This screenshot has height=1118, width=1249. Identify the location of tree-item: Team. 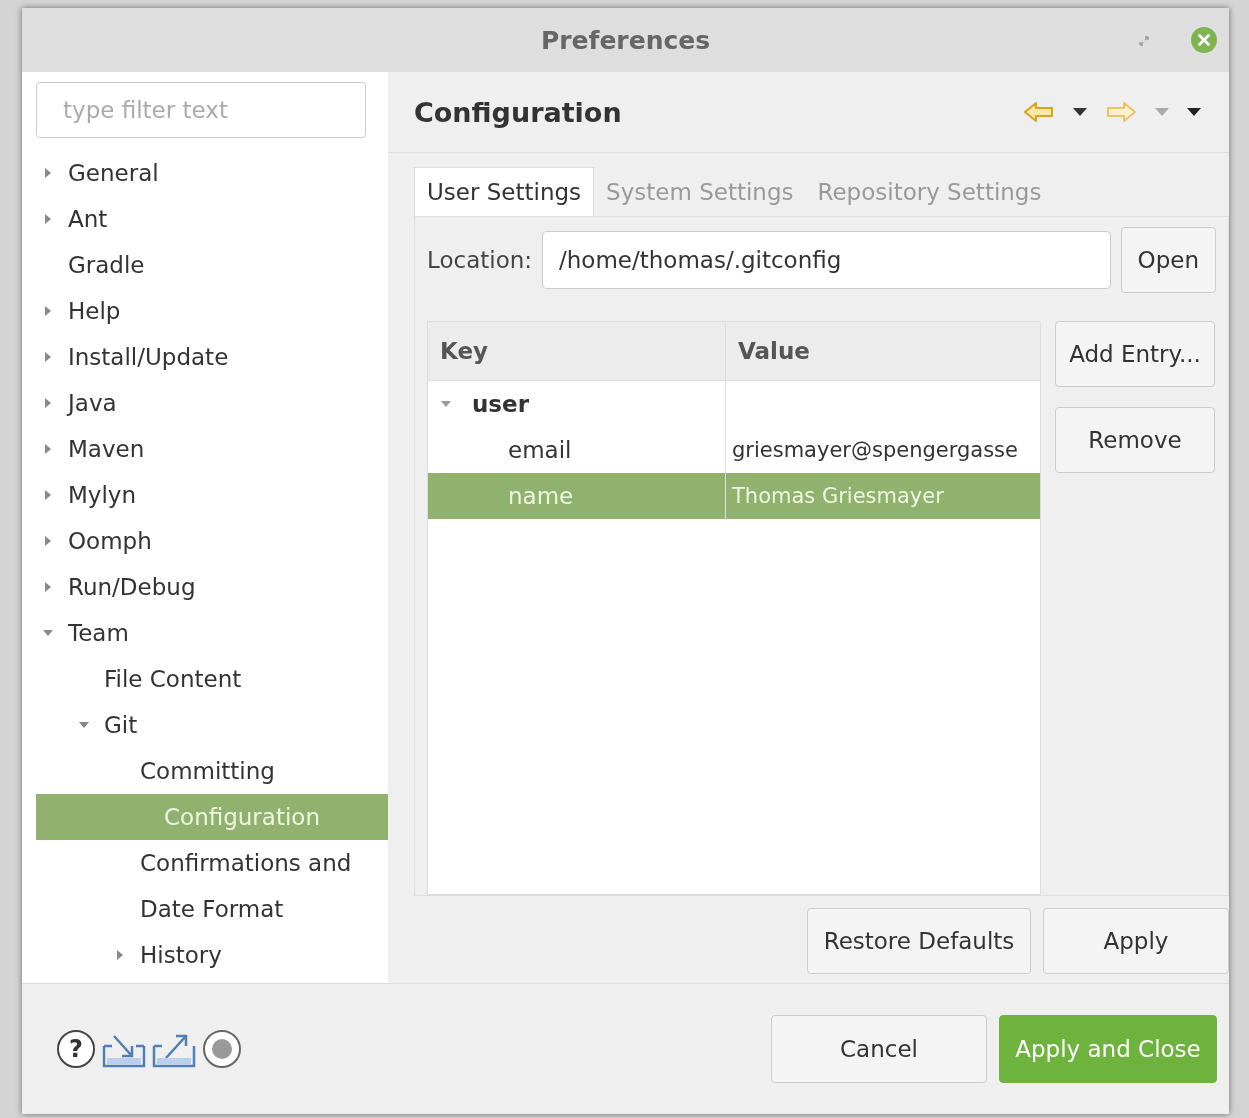
(205, 633).